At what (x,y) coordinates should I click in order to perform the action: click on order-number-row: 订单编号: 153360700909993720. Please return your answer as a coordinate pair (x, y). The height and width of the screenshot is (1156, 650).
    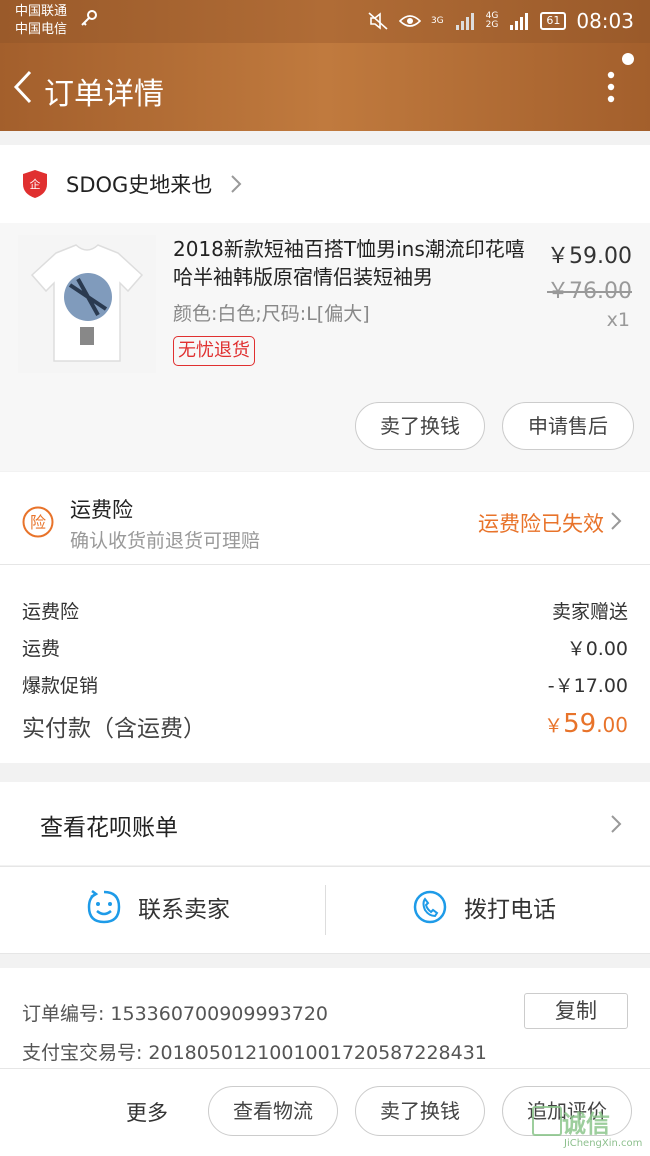
    Looking at the image, I should click on (175, 1012).